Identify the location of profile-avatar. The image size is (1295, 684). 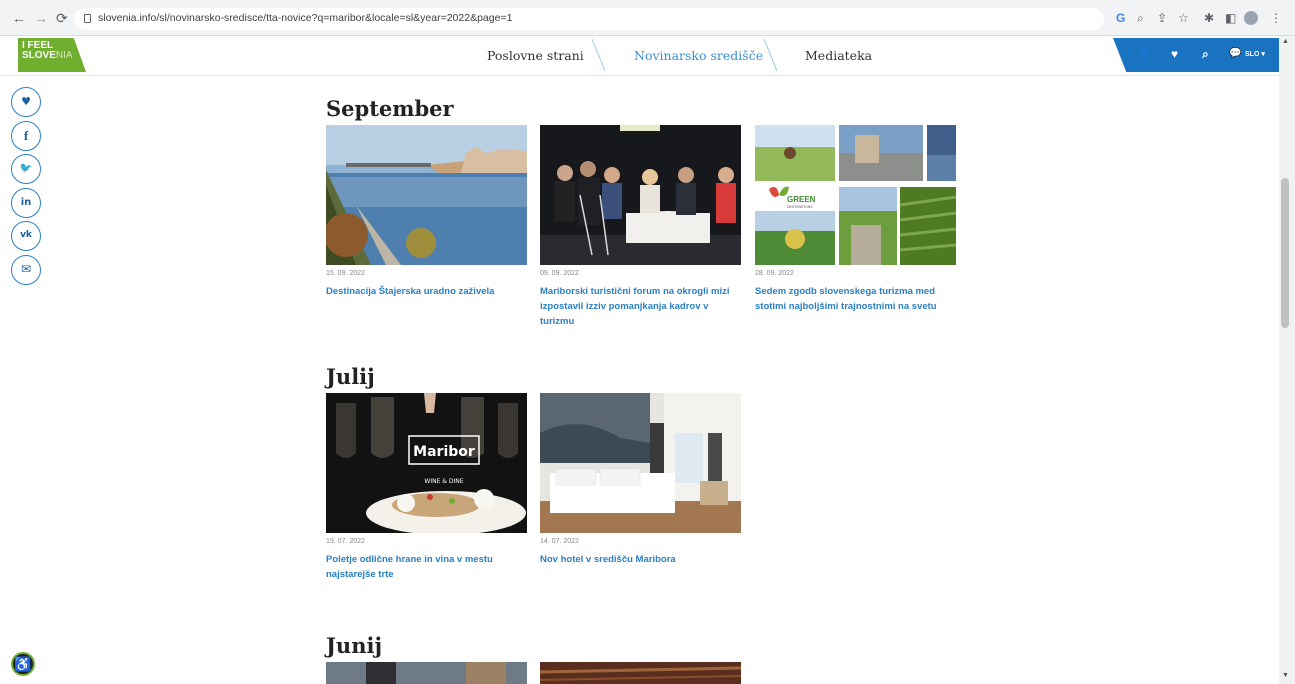
(1251, 18).